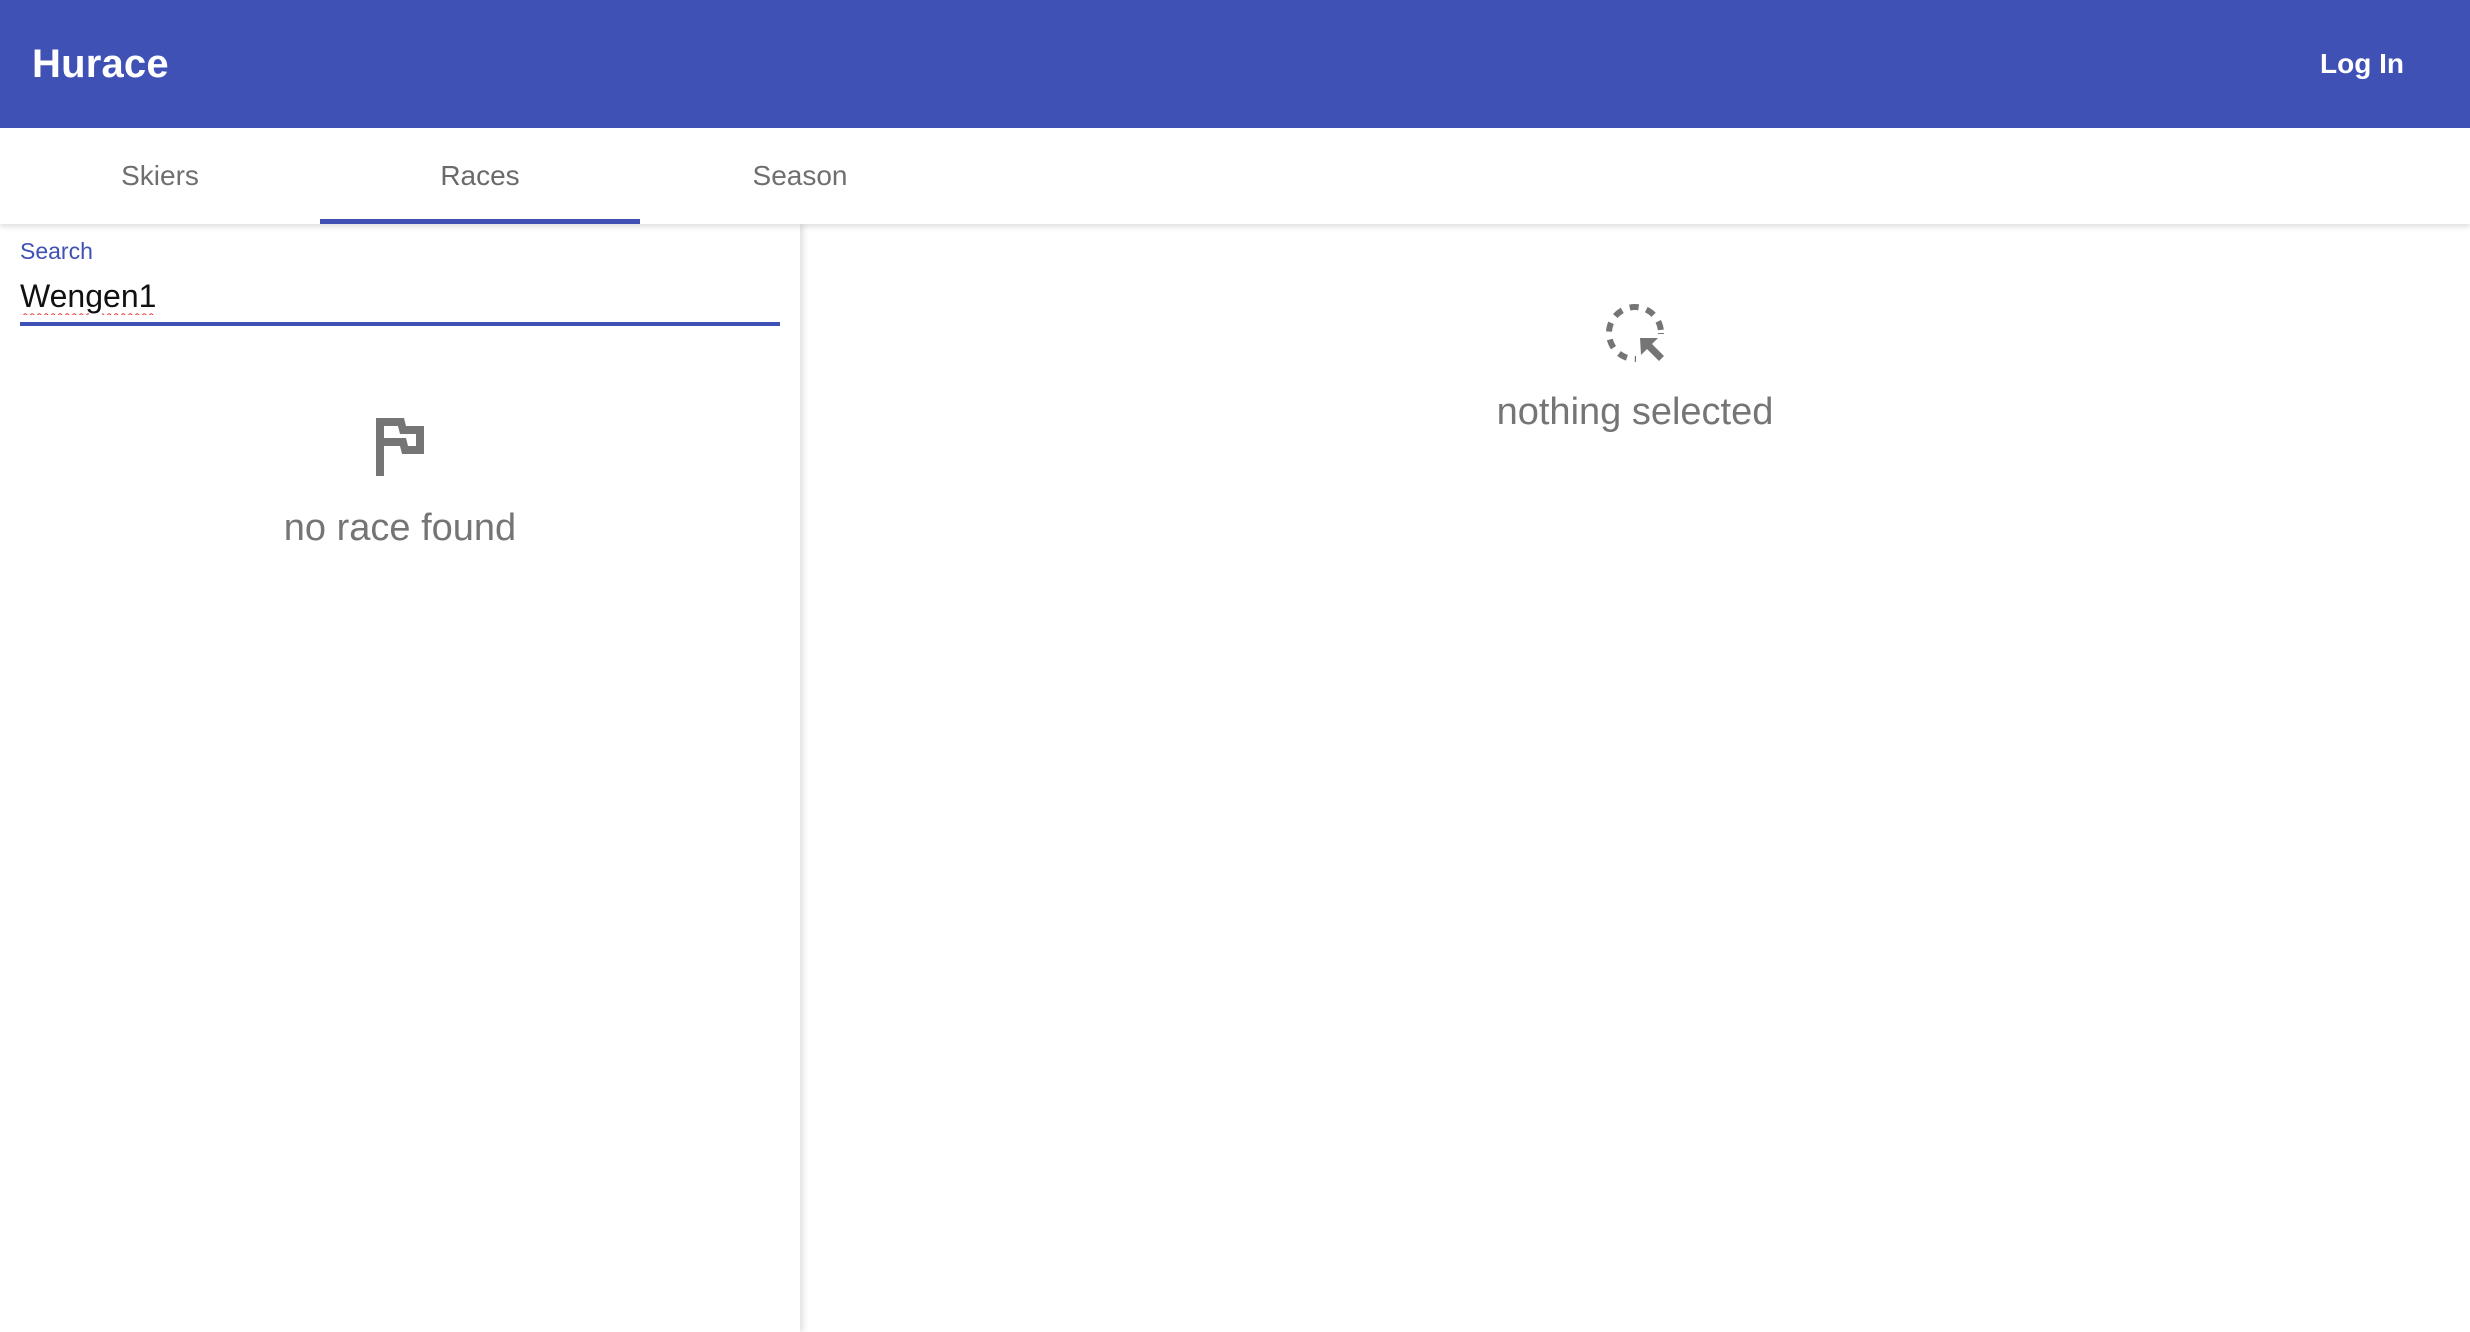 The image size is (2470, 1332). Describe the element at coordinates (1635, 333) in the screenshot. I see `select-cursor-icon` at that location.